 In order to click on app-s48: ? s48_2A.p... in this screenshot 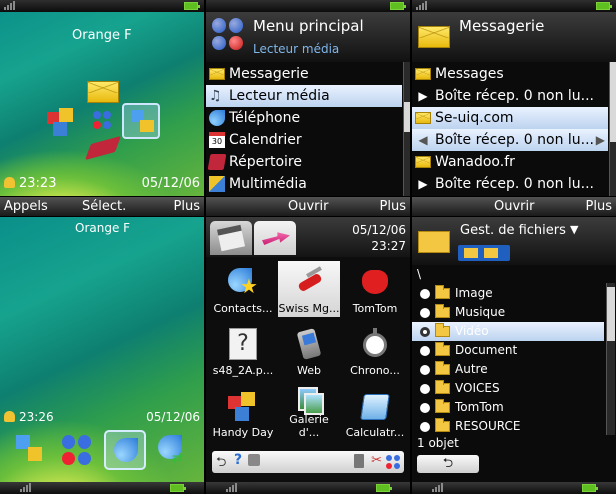, I will do `click(243, 351)`.